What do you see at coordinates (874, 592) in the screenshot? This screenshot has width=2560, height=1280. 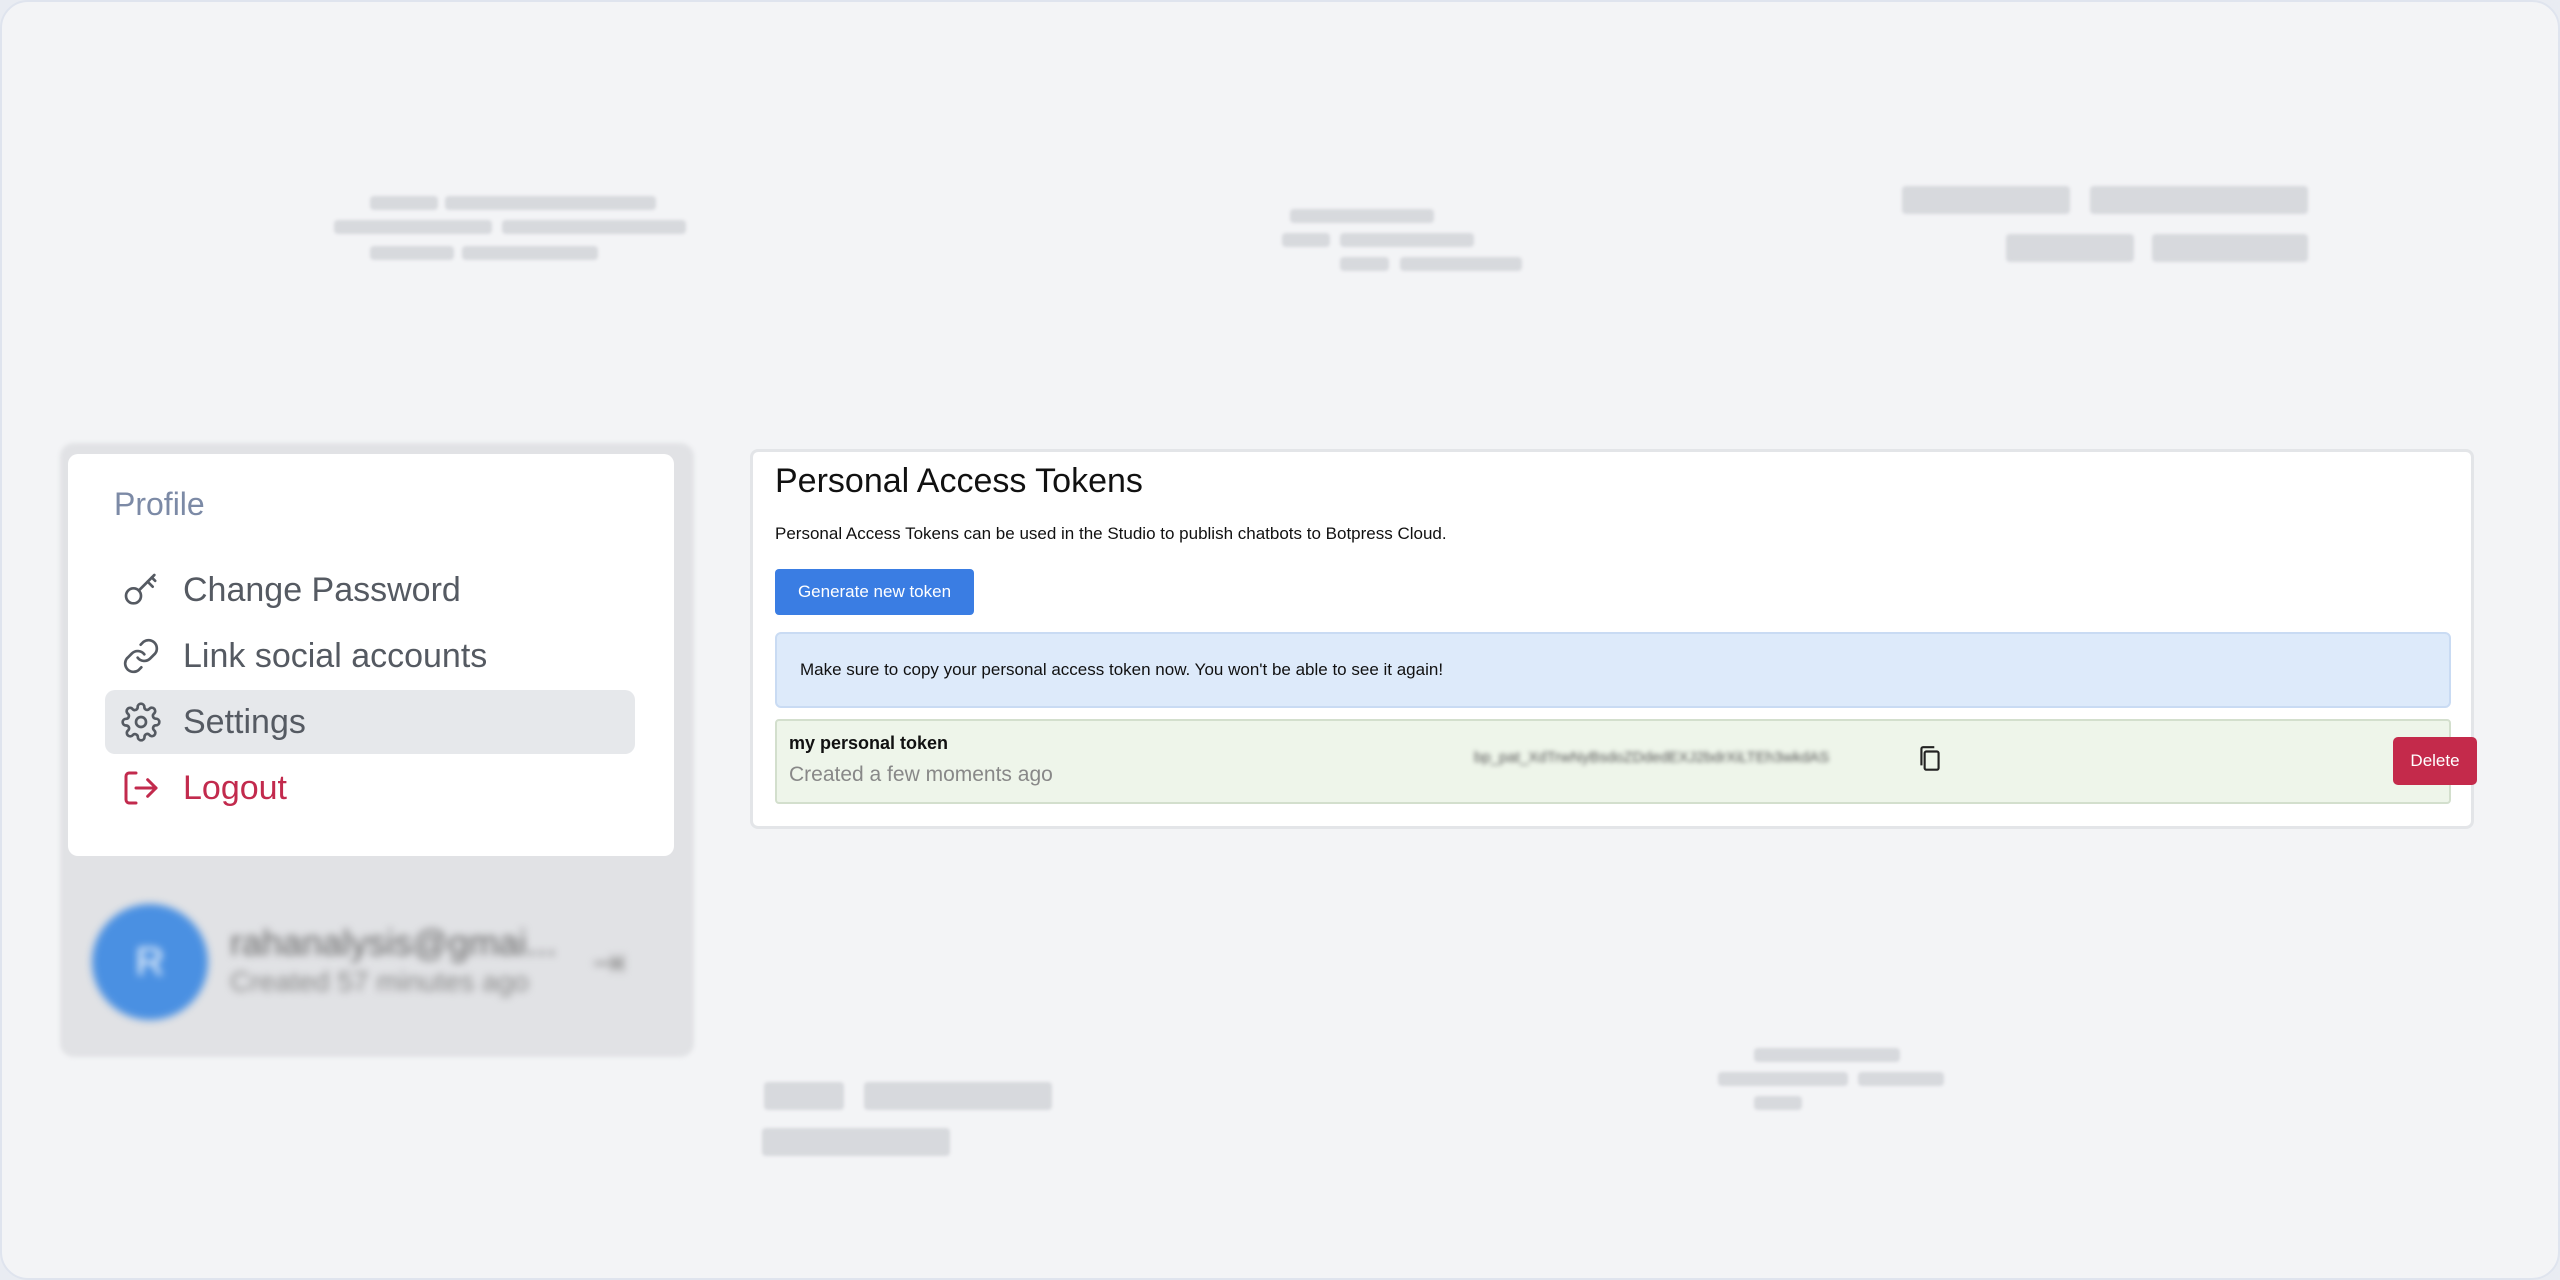 I see `generate-token-button: Generate new token` at bounding box center [874, 592].